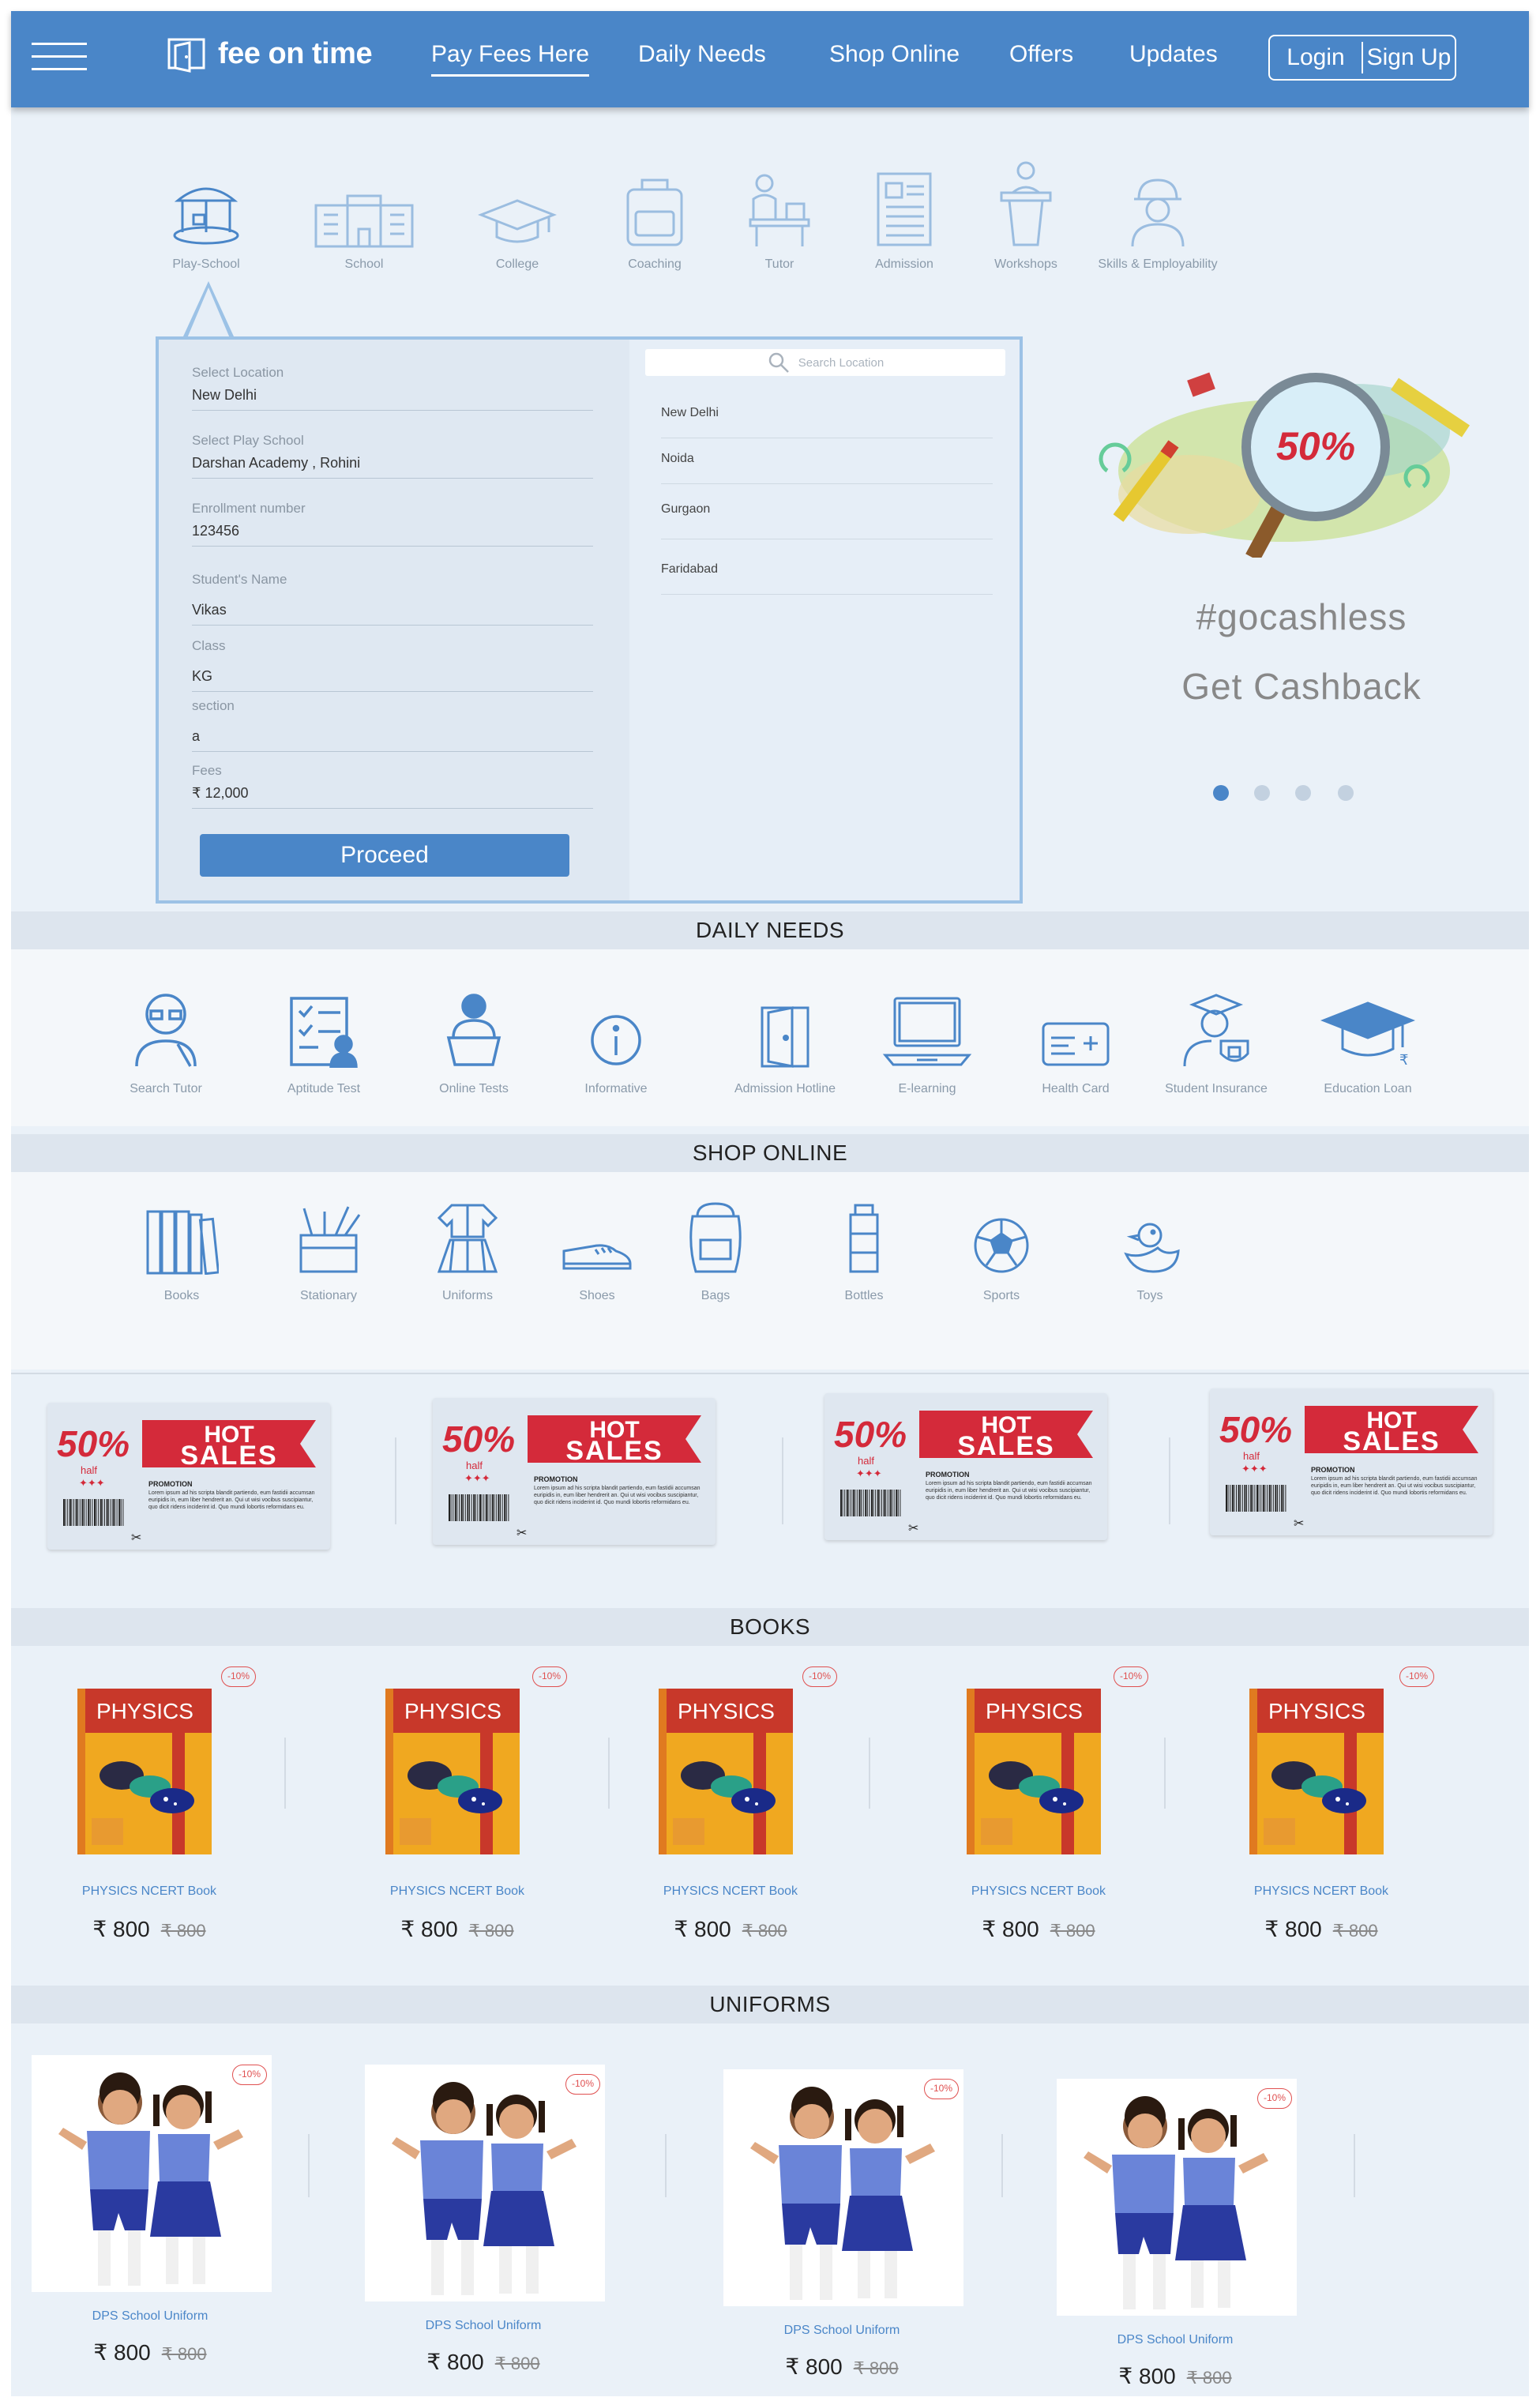  I want to click on enrollment-field: Enrollment number 123456, so click(392, 524).